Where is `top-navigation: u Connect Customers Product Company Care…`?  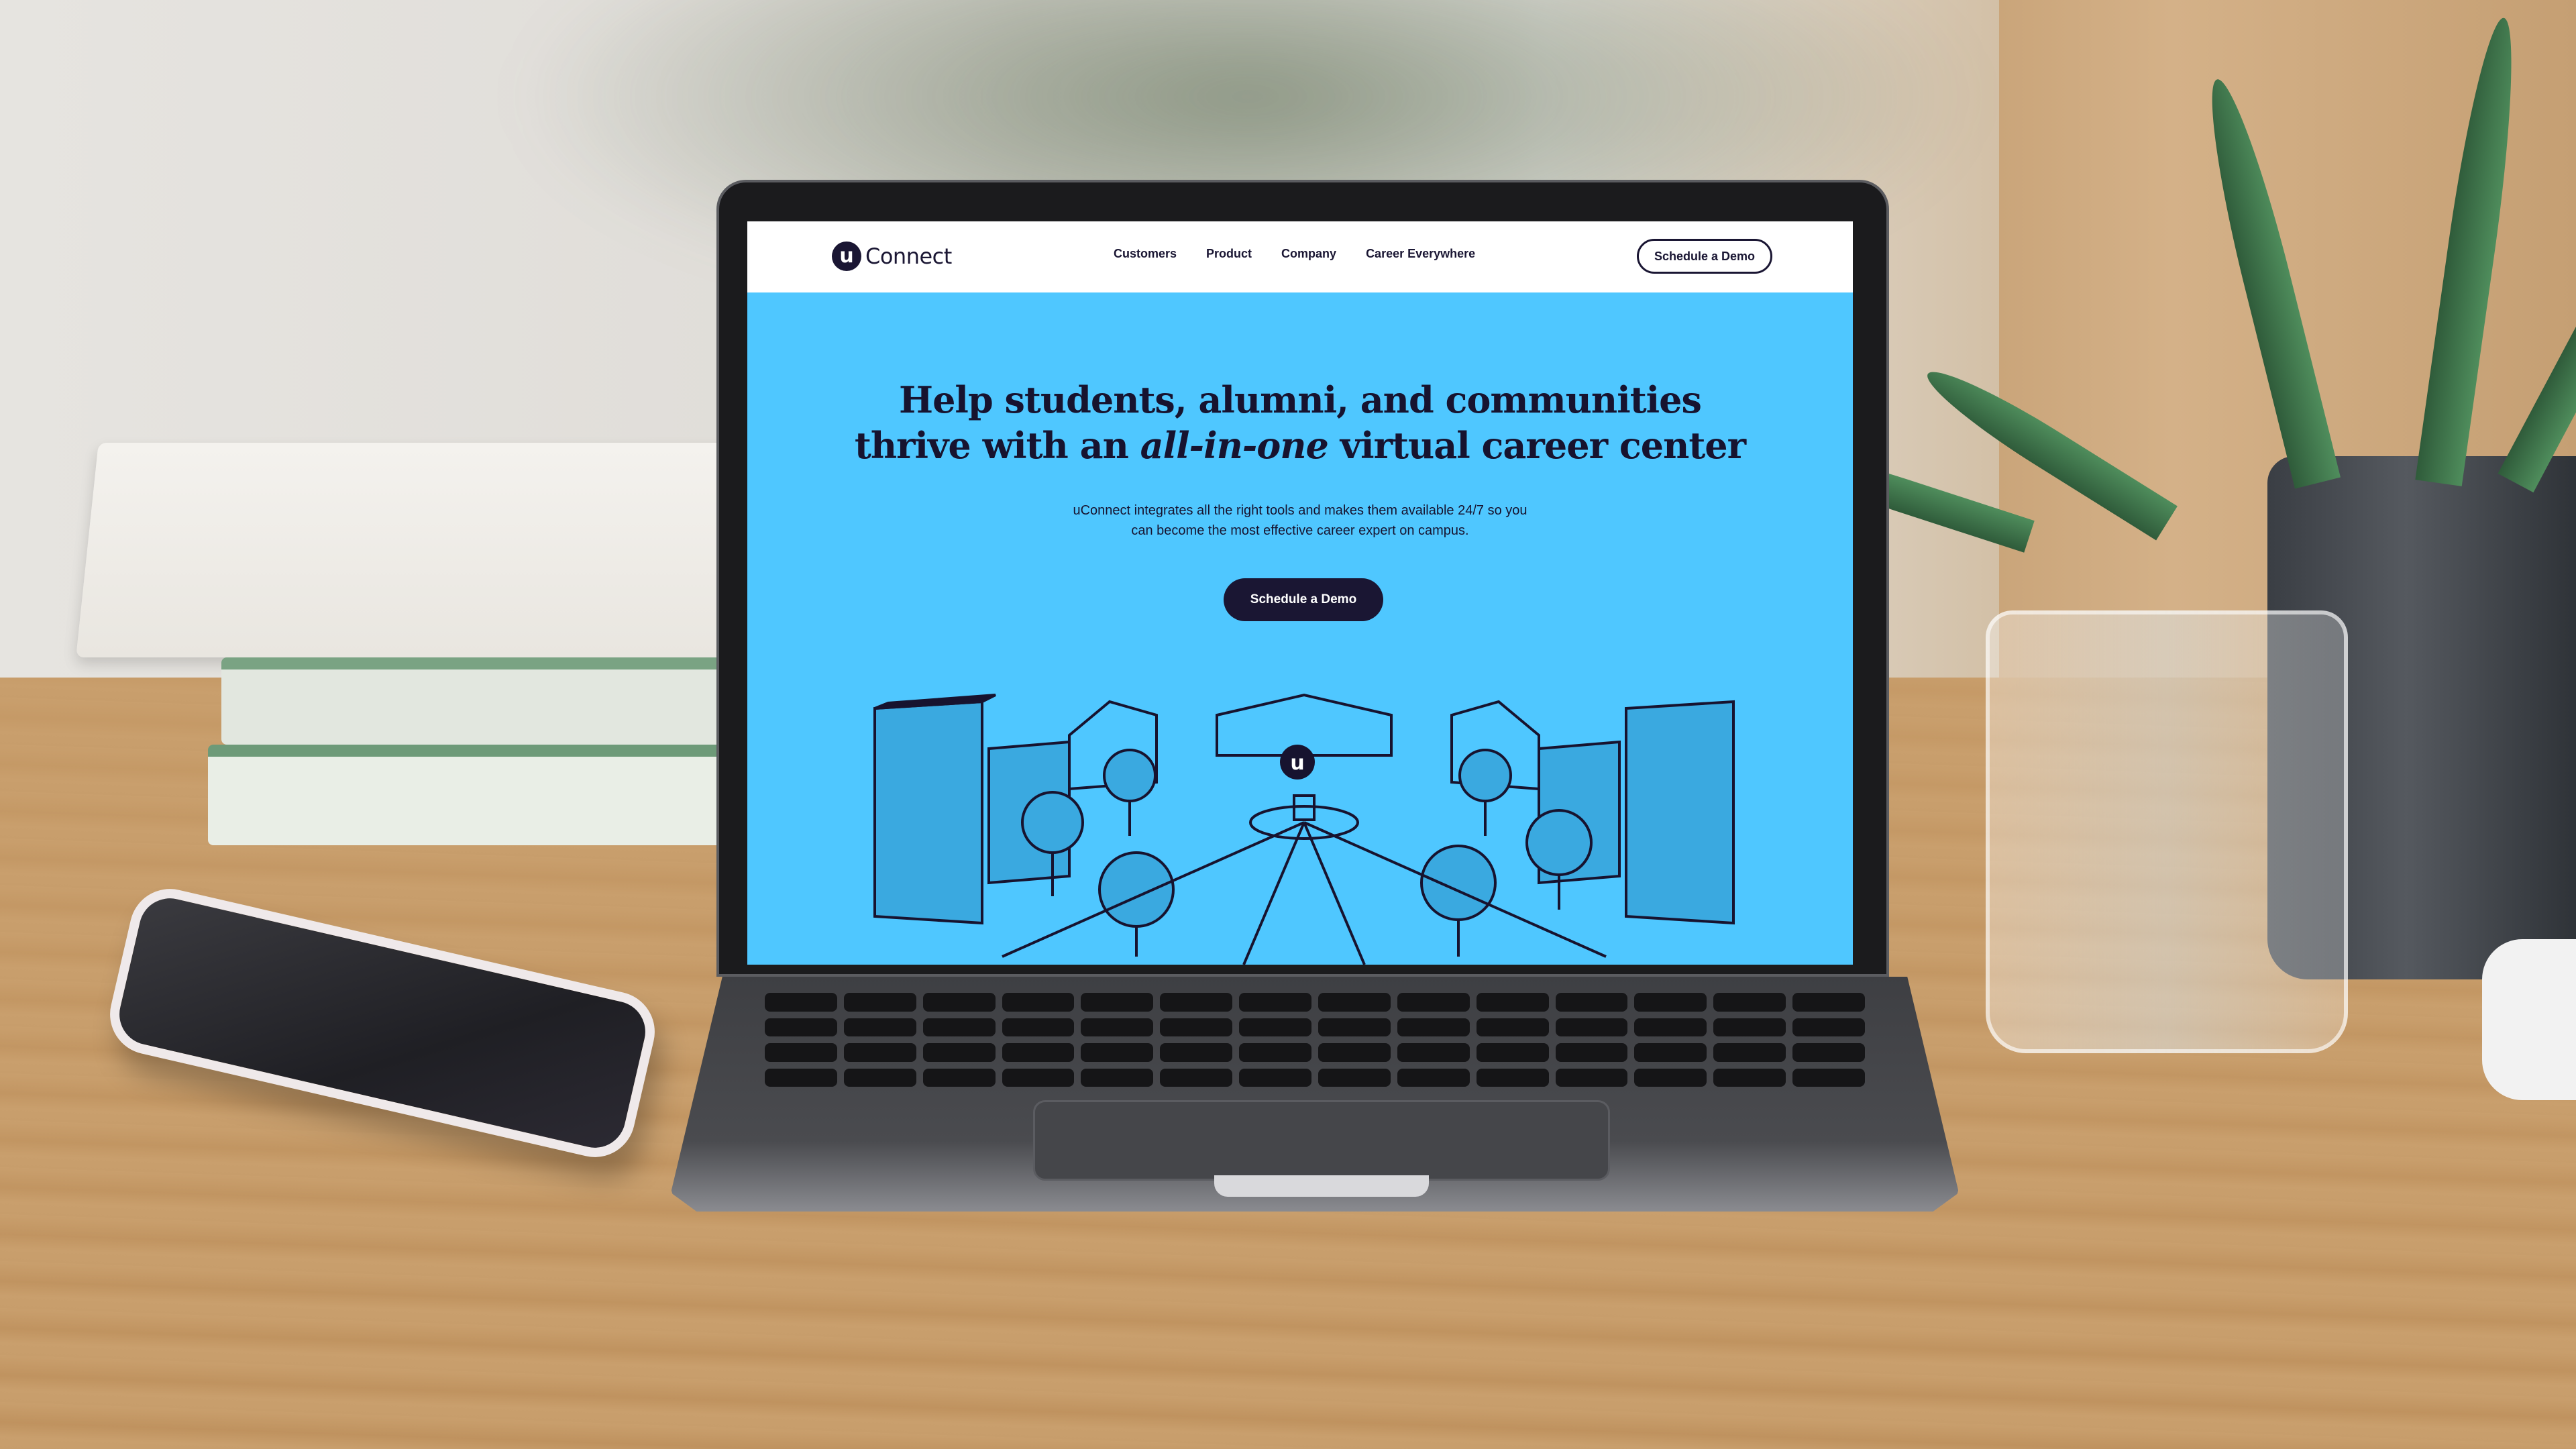
top-navigation: u Connect Customers Product Company Care… is located at coordinates (1300, 256).